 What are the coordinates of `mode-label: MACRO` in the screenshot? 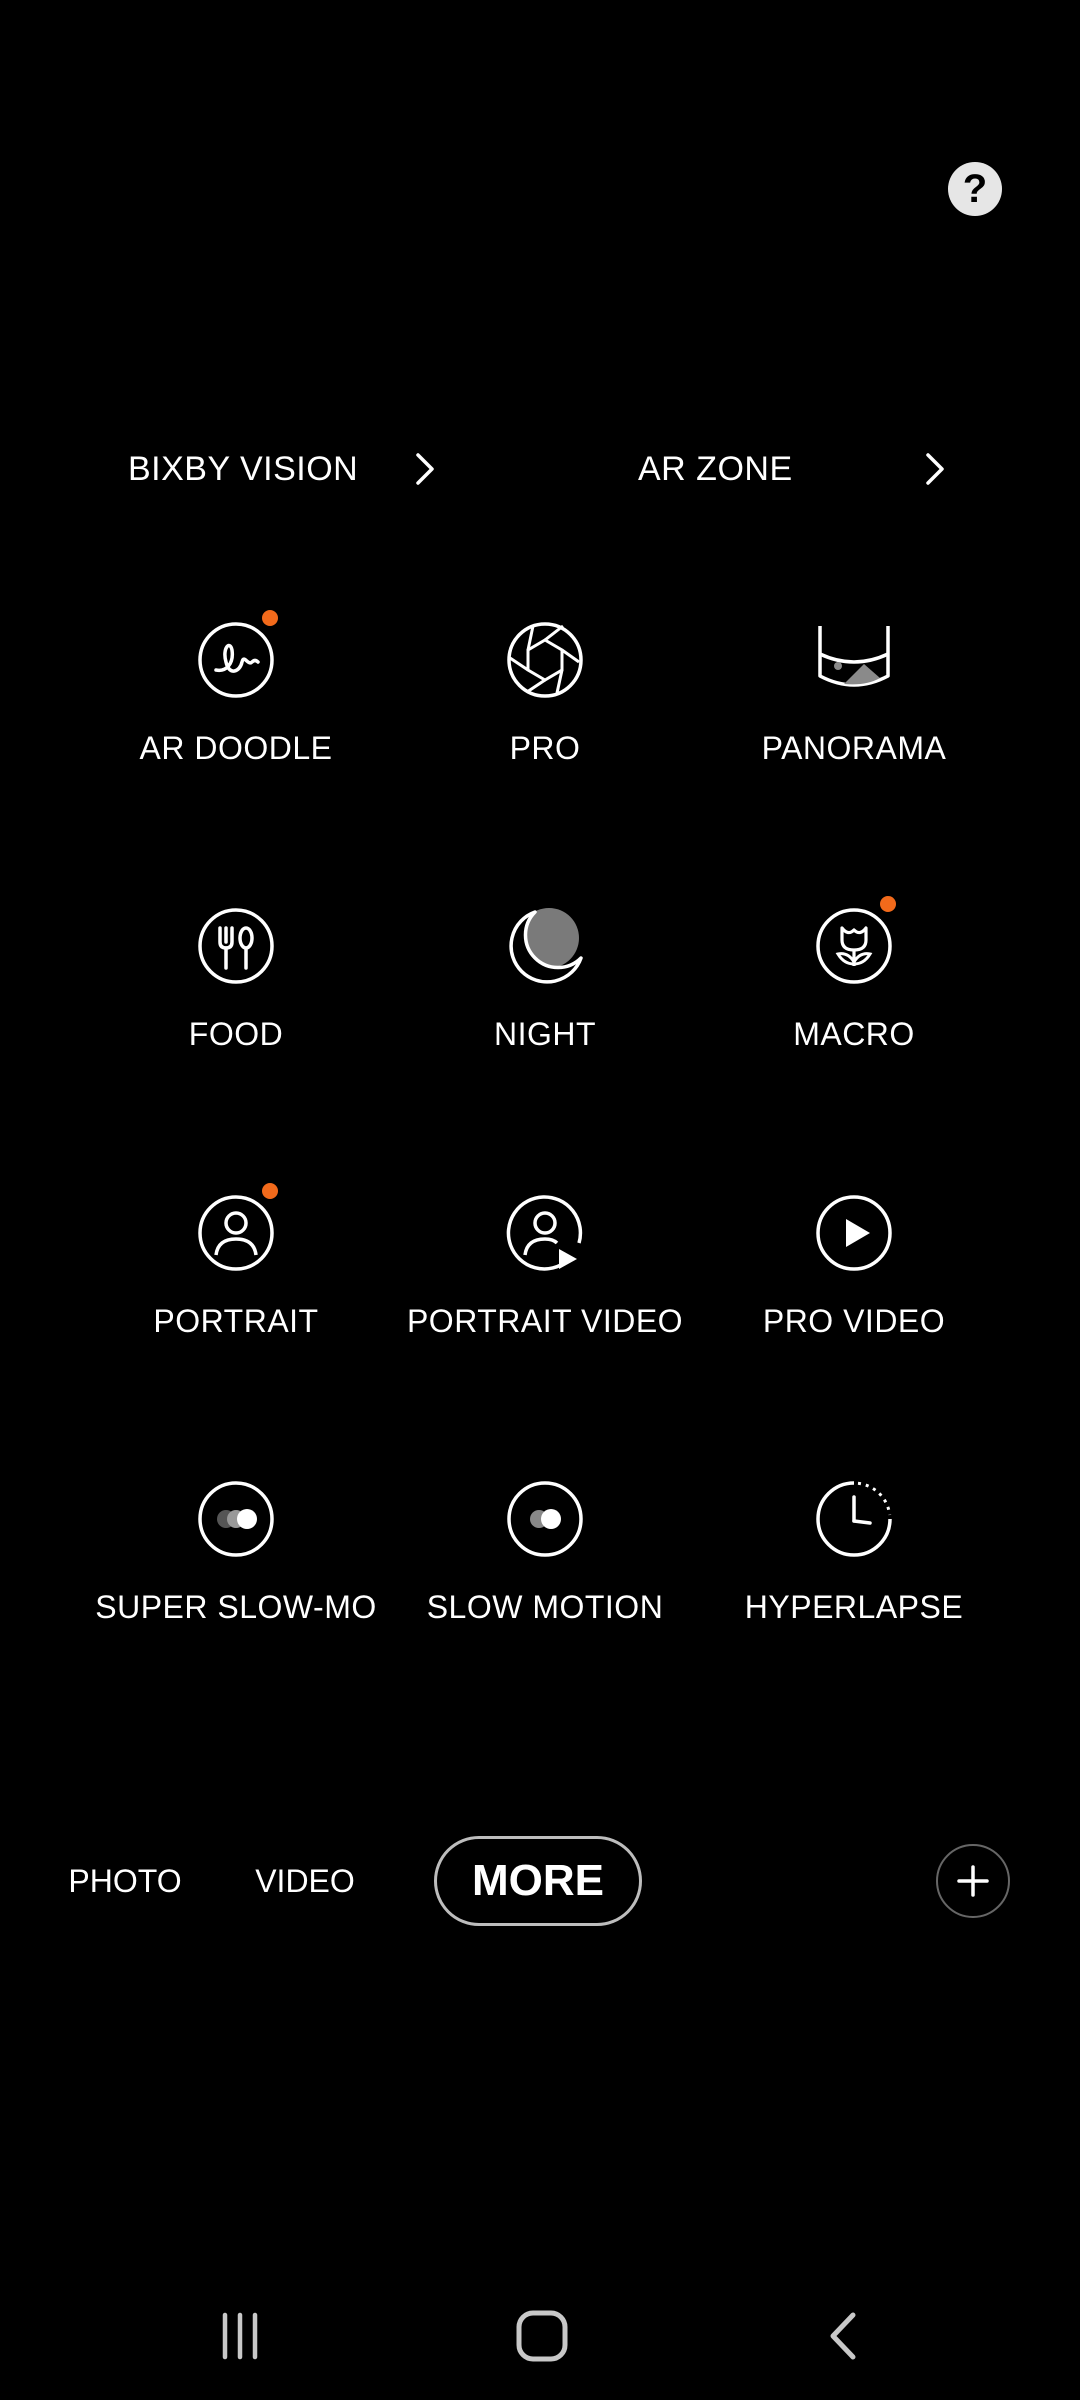 It's located at (854, 1034).